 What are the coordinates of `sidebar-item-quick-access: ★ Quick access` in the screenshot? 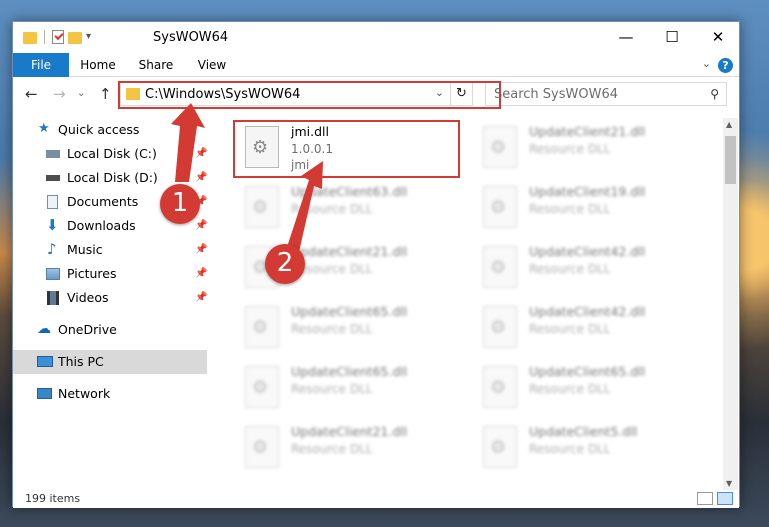 It's located at (110, 130).